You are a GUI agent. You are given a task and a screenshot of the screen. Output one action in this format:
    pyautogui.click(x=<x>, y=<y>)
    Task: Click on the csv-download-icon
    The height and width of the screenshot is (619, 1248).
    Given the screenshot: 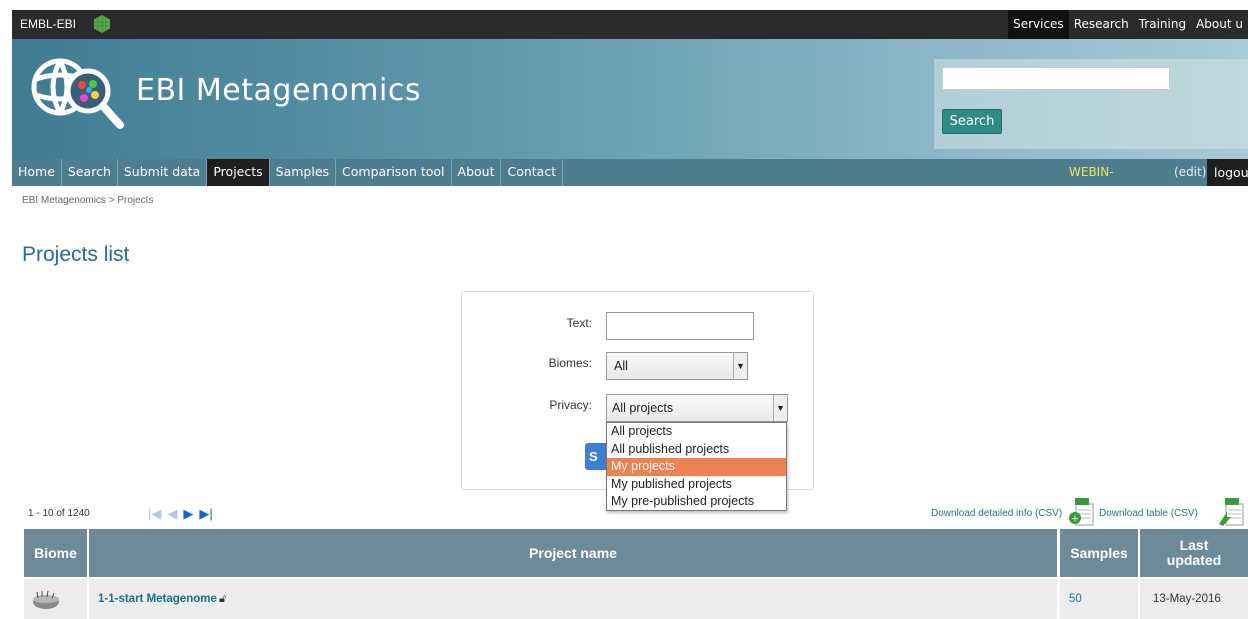 What is the action you would take?
    pyautogui.click(x=1232, y=512)
    